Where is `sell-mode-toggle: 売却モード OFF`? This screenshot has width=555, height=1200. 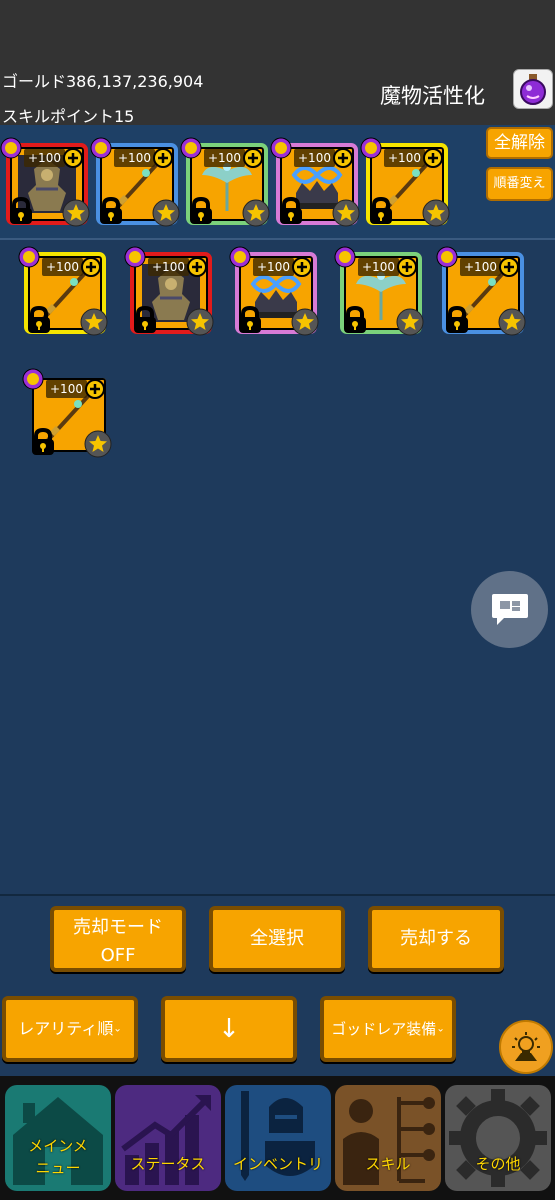 sell-mode-toggle: 売却モード OFF is located at coordinates (118, 939).